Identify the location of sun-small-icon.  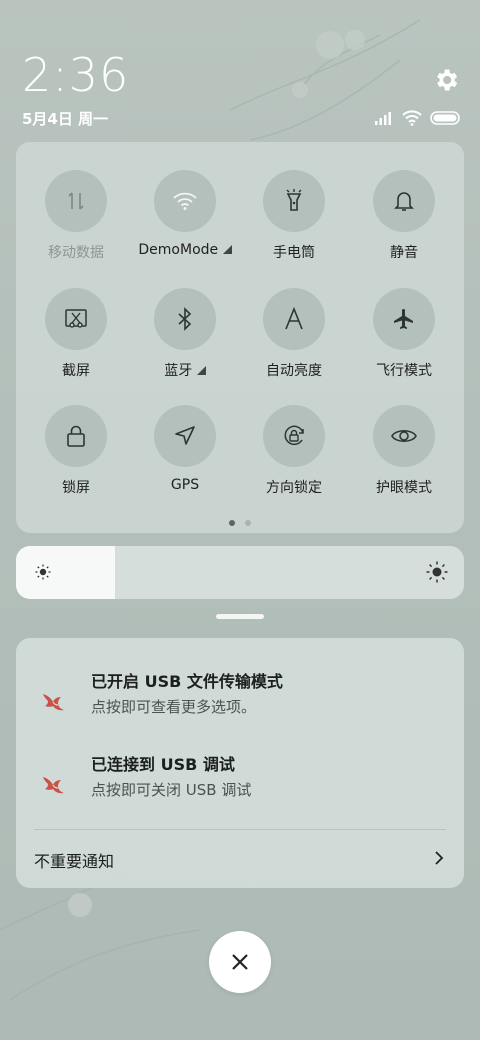
(43, 572).